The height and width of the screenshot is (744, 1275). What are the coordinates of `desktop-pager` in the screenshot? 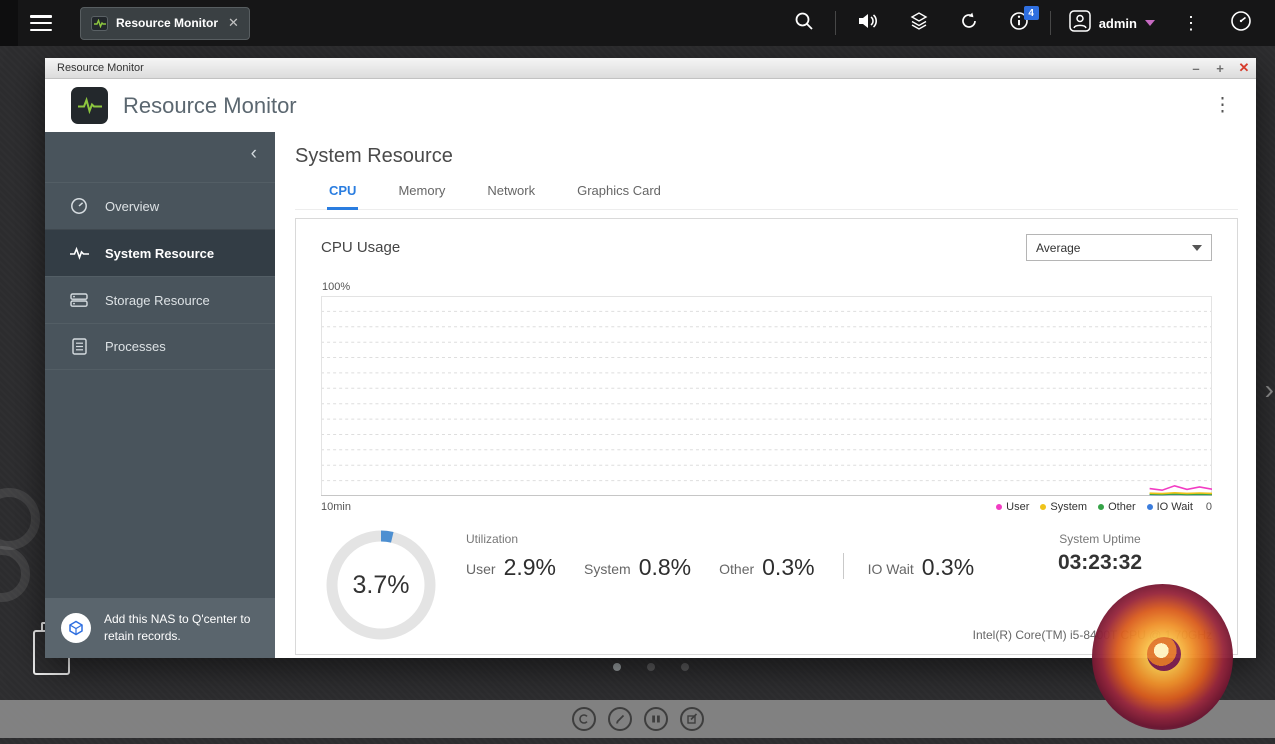 It's located at (650, 667).